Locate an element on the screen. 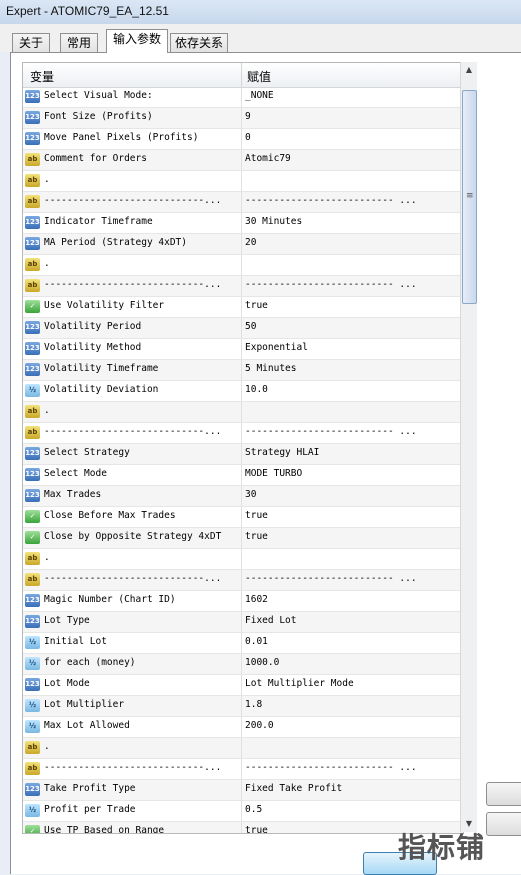 This screenshot has width=521, height=875. parameter-value: 1.8 is located at coordinates (353, 704).